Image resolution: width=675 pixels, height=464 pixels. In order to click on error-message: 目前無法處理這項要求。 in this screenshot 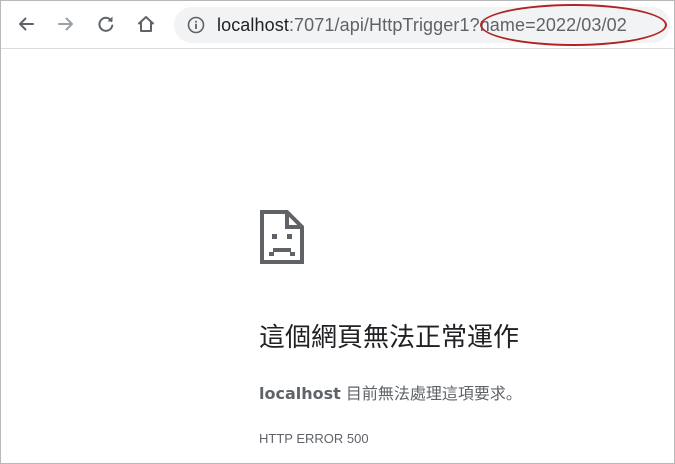, I will do `click(431, 393)`.